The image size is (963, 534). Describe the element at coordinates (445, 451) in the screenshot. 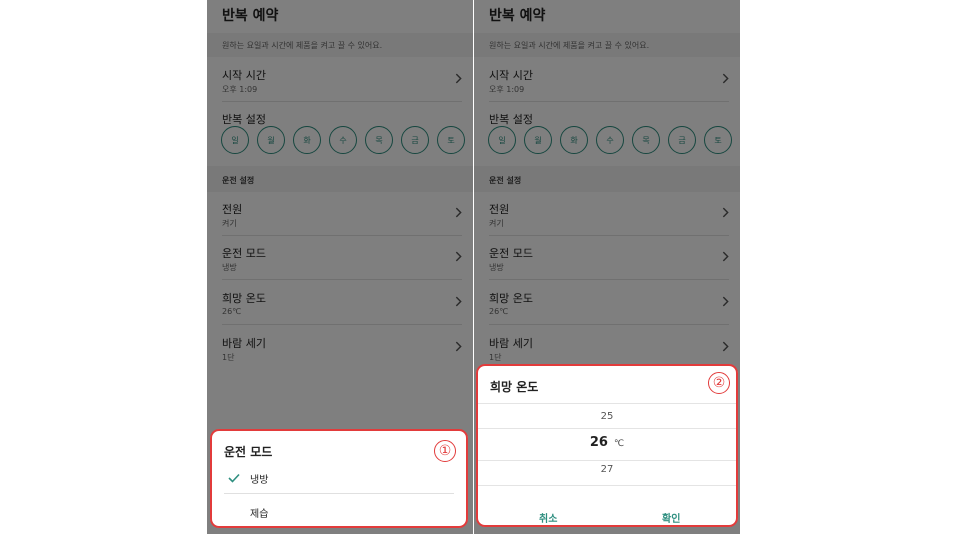

I see `callout-marker-1: ①` at that location.